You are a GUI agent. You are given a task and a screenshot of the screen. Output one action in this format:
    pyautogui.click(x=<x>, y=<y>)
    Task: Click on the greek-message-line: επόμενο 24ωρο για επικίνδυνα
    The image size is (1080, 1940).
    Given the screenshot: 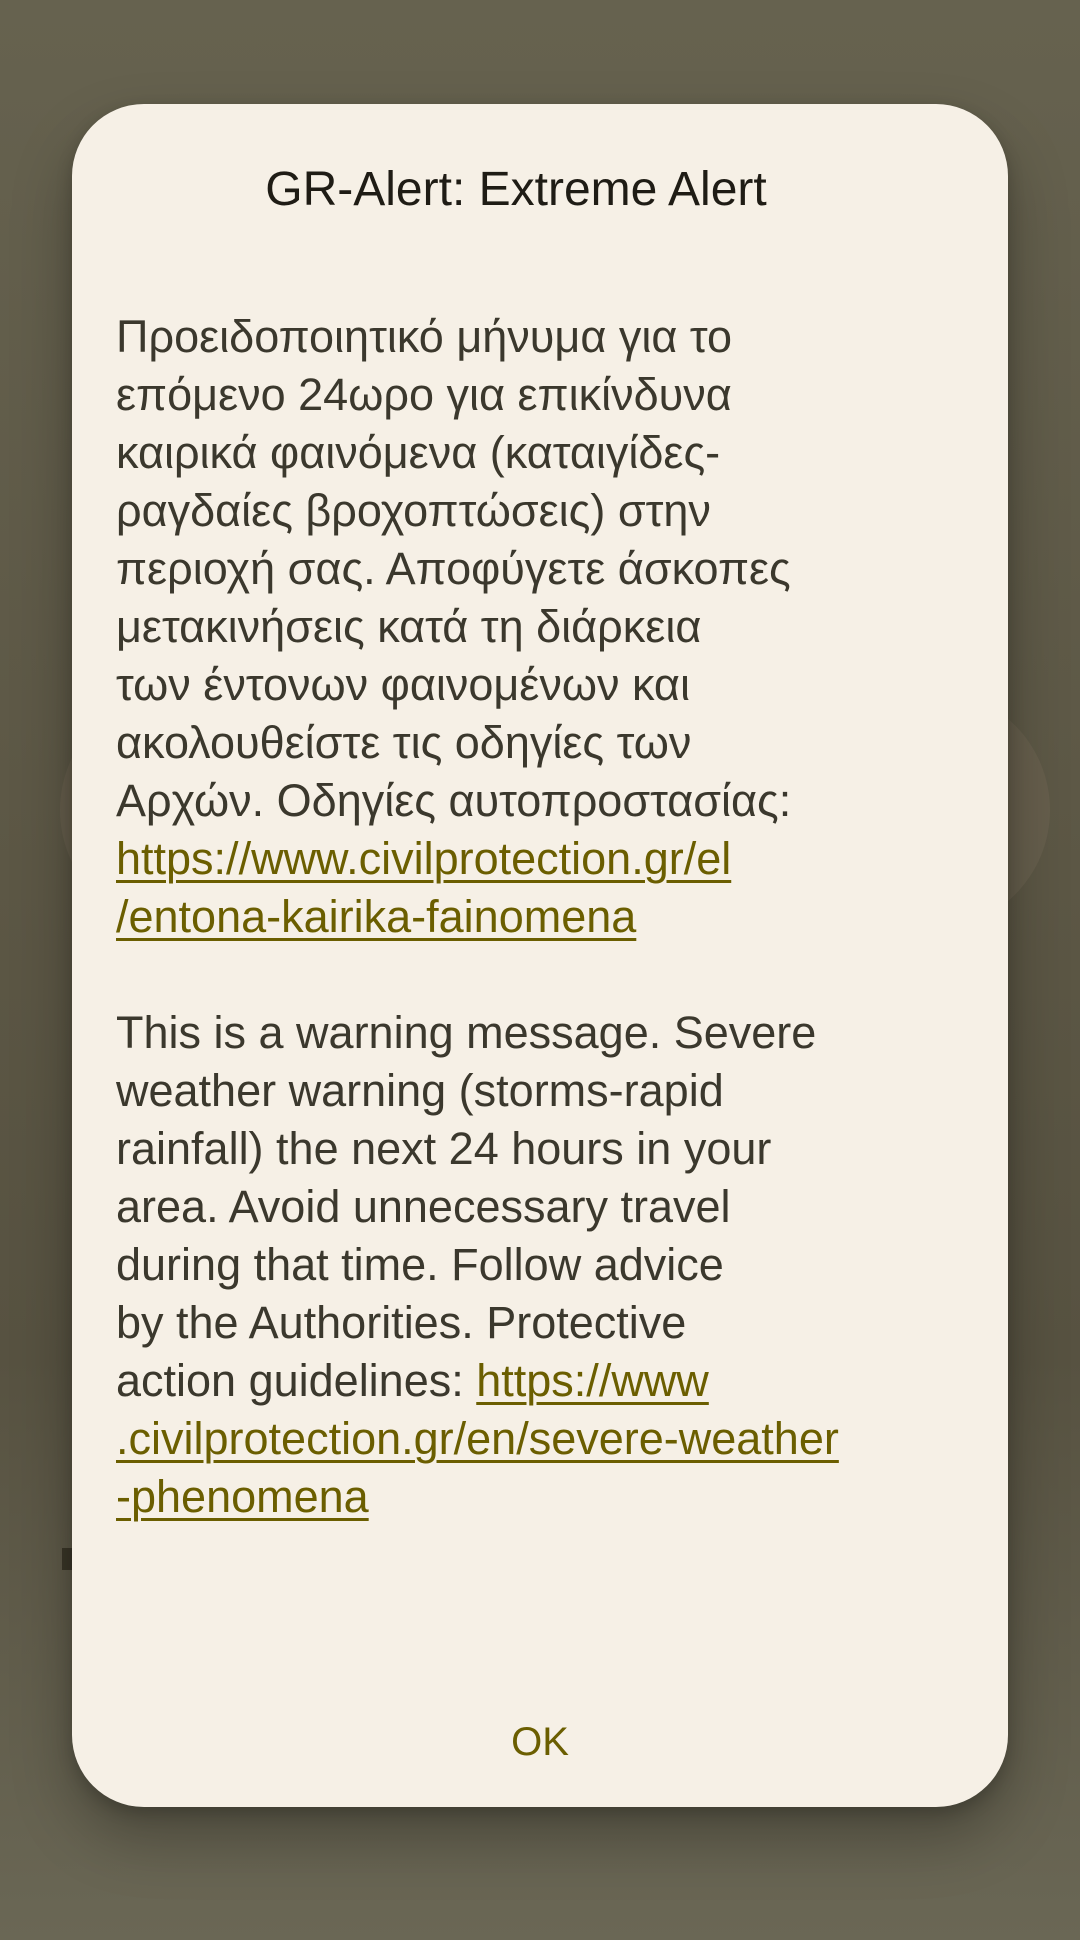 What is the action you would take?
    pyautogui.click(x=424, y=394)
    